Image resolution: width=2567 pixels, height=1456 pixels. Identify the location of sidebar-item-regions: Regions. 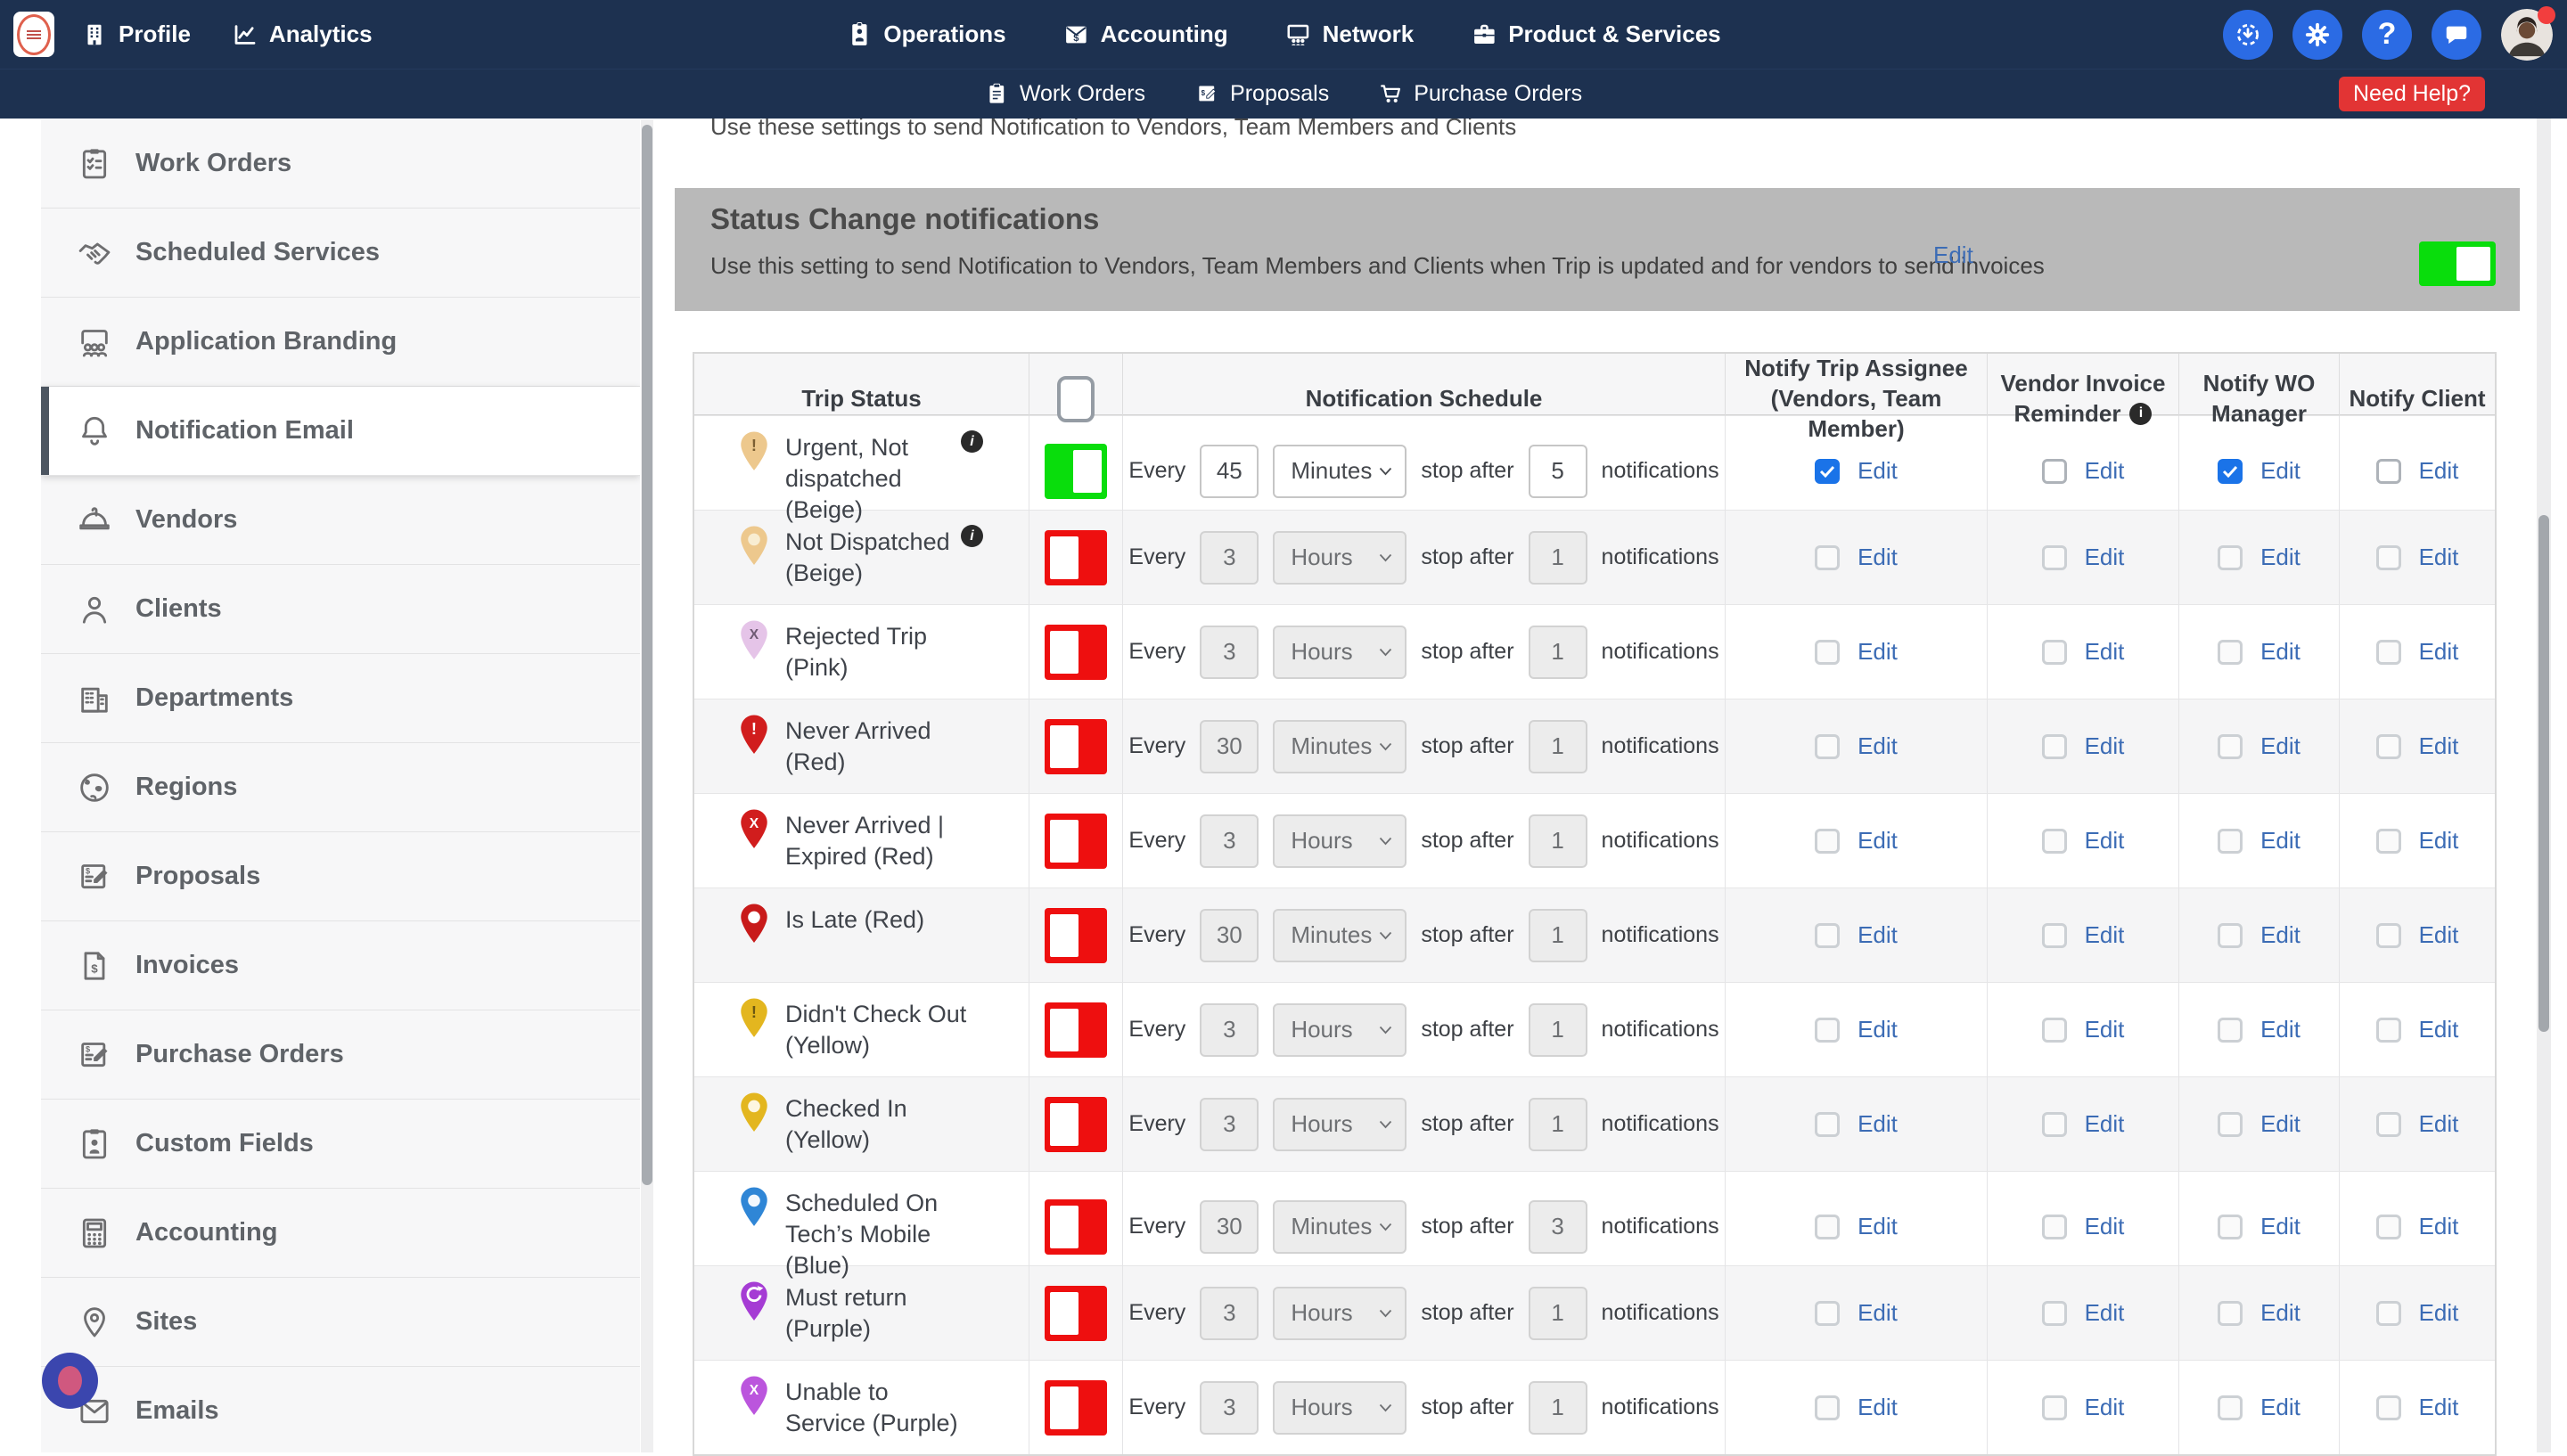
(340, 787).